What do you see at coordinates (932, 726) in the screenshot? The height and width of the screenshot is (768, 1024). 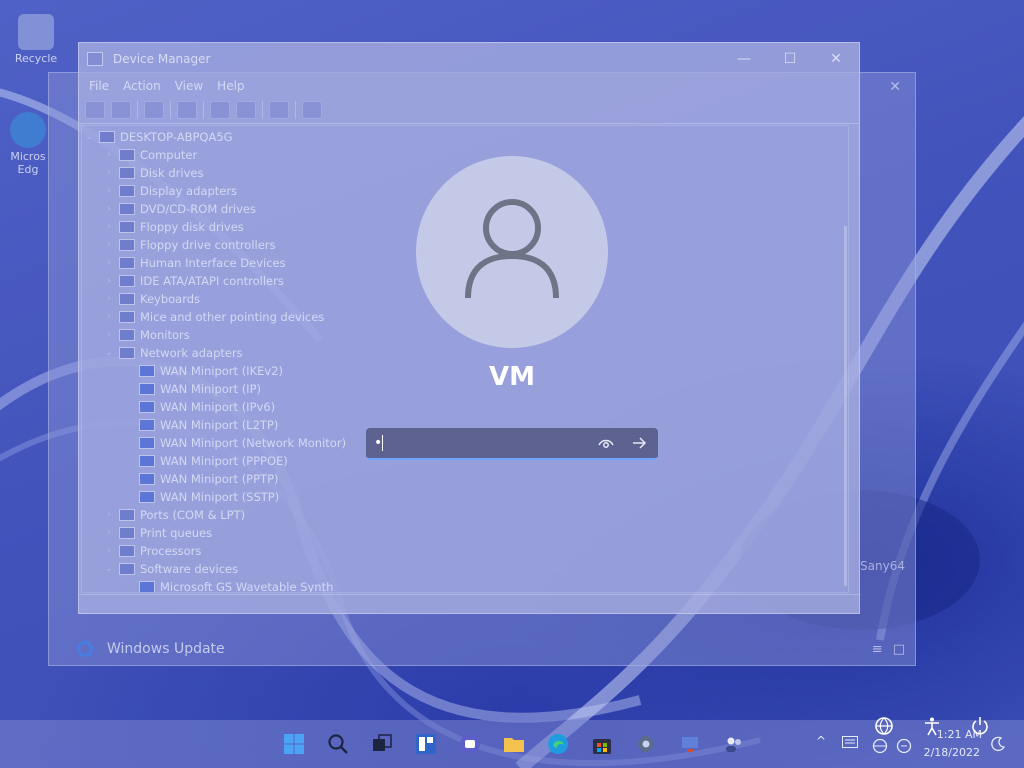 I see `accessibility-icon` at bounding box center [932, 726].